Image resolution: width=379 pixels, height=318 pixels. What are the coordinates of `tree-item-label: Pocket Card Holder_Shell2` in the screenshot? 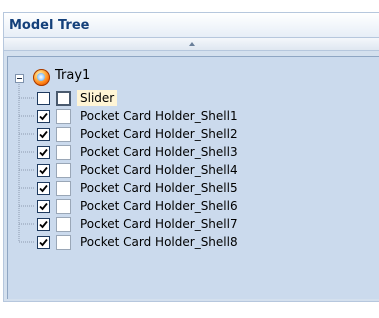 It's located at (159, 134).